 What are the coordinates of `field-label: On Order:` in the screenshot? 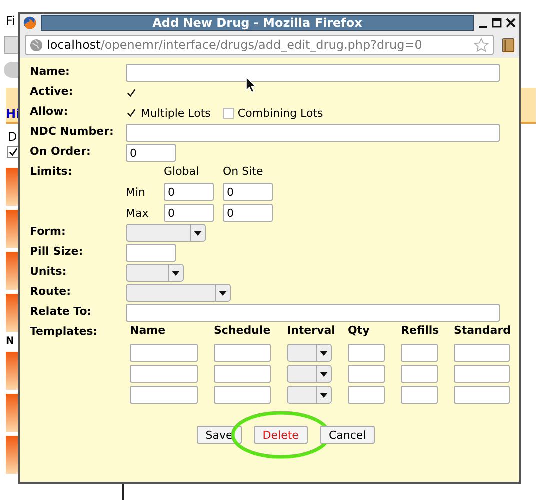 It's located at (61, 152).